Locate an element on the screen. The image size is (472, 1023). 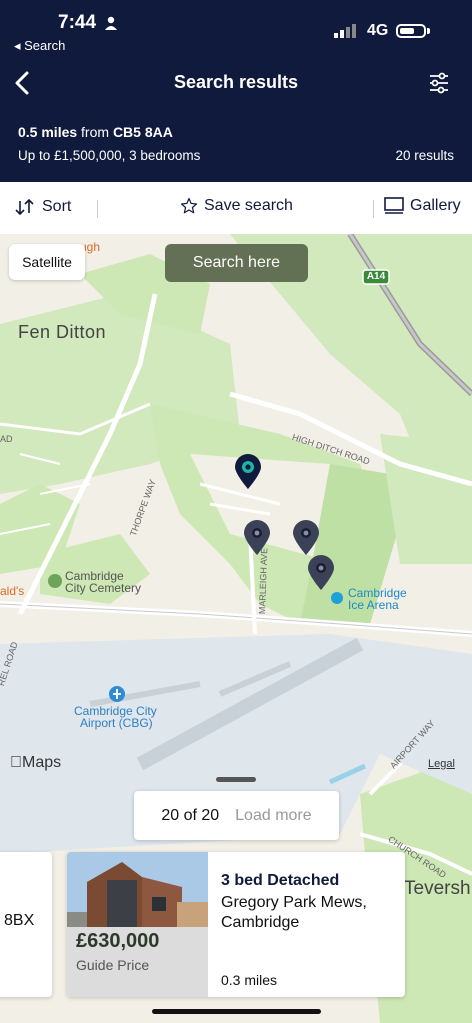
map-label-cemetery: City Cemetery is located at coordinates (103, 588).